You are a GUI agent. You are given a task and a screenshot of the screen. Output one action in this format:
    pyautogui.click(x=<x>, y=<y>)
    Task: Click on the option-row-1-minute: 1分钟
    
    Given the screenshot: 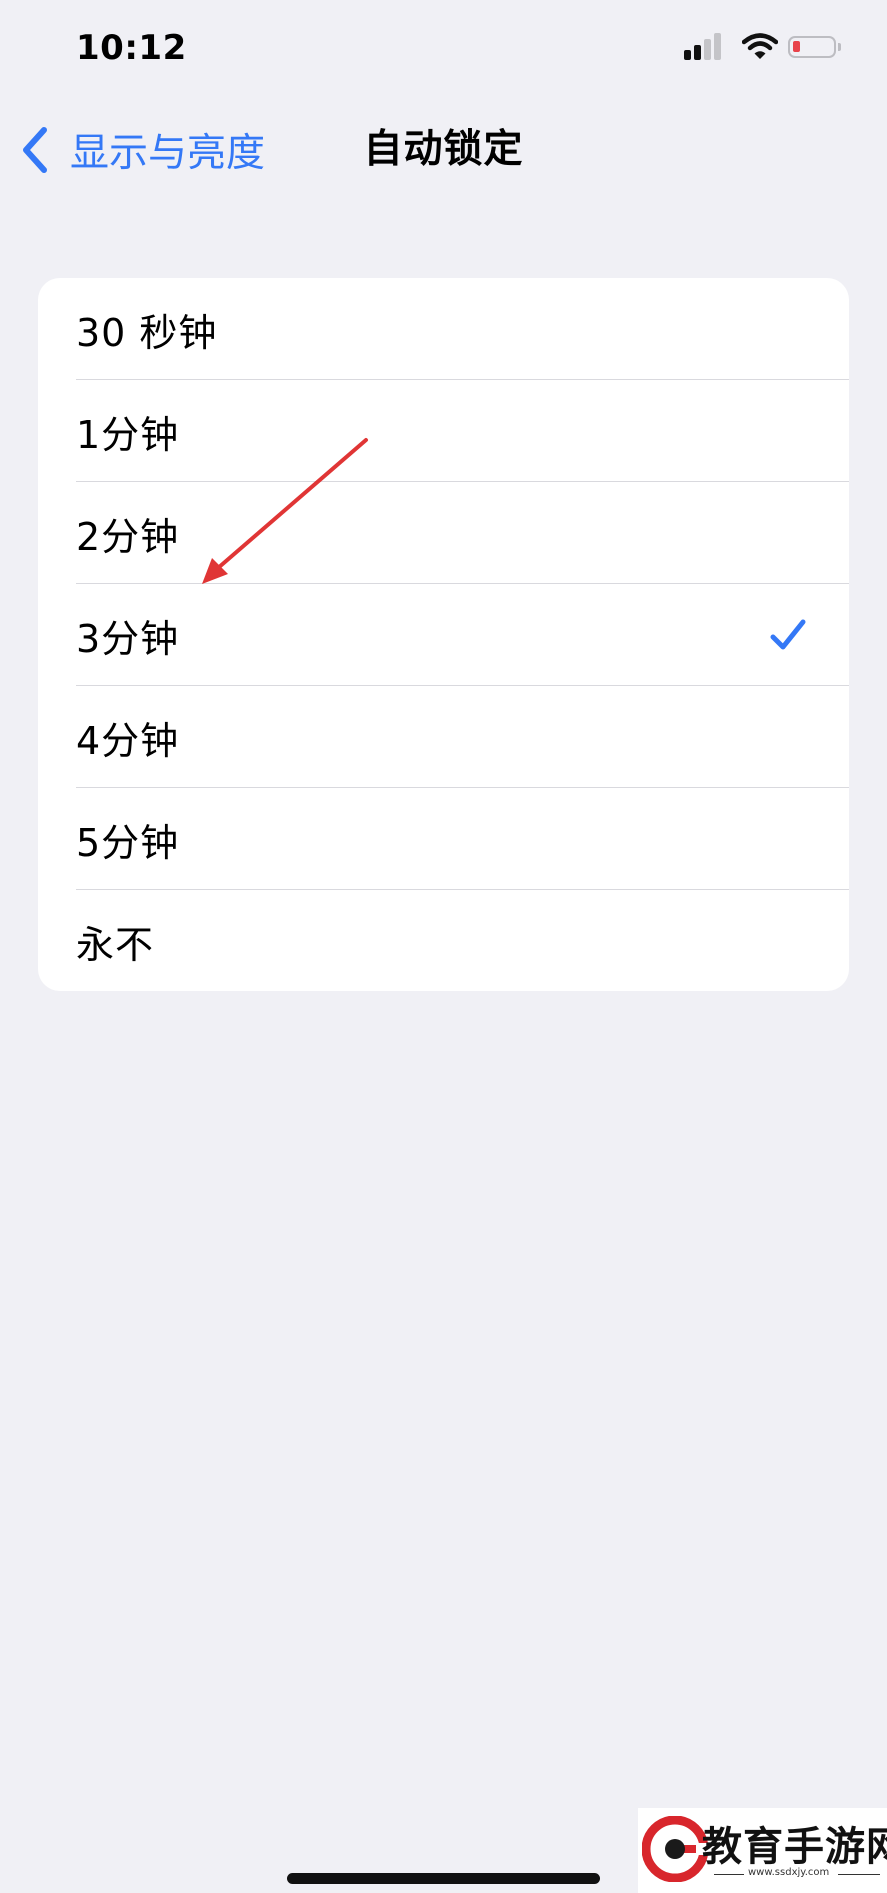 What is the action you would take?
    pyautogui.click(x=443, y=431)
    